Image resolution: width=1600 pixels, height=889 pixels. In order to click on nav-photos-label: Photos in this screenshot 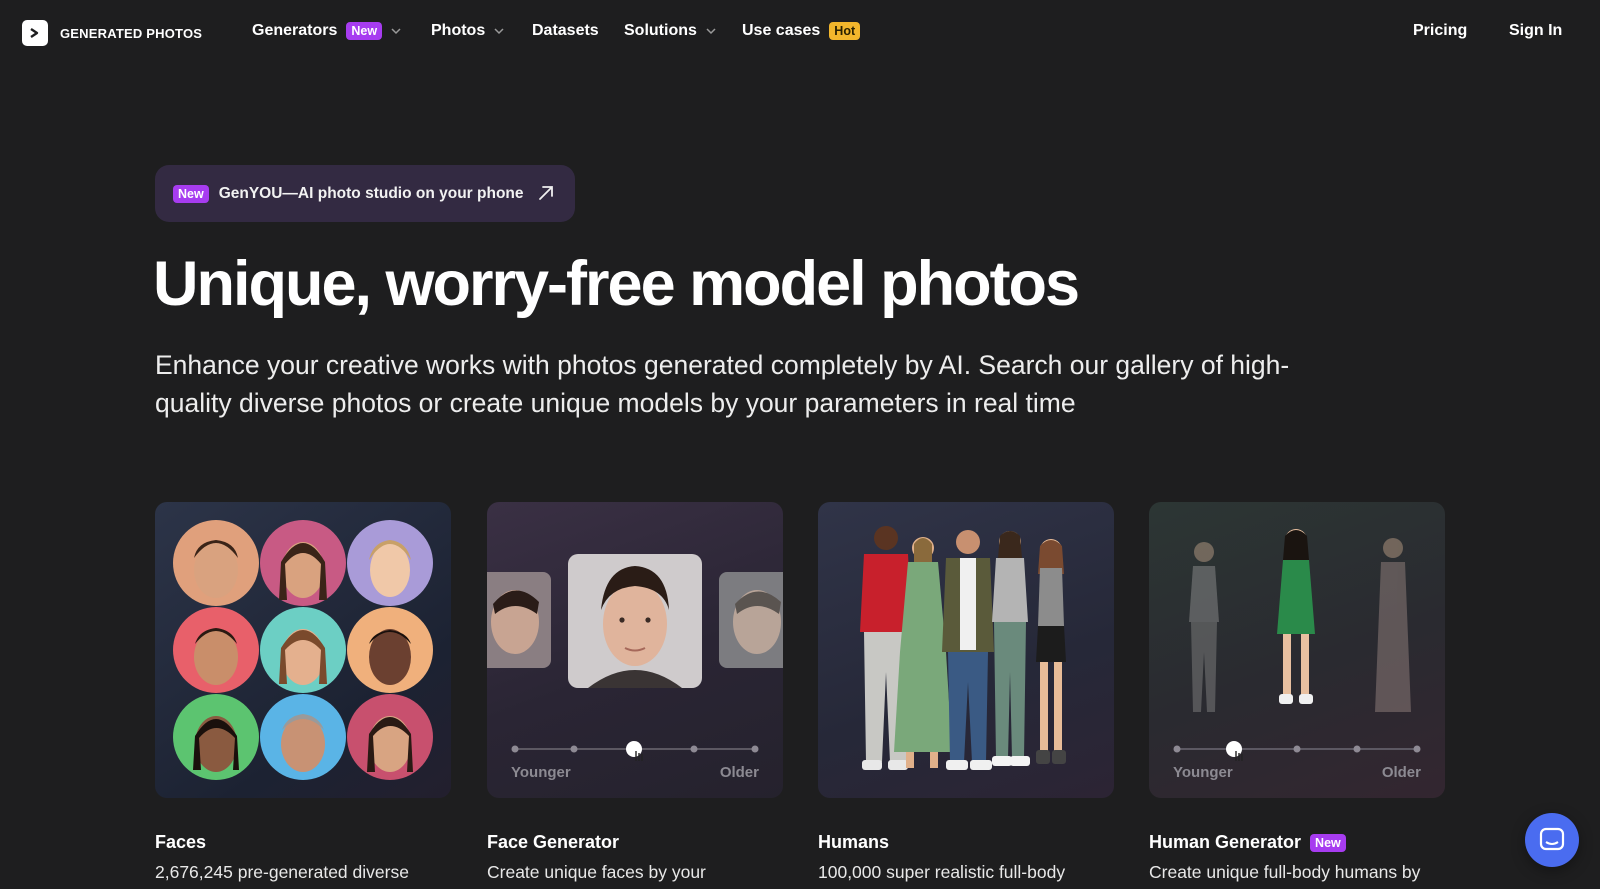, I will do `click(458, 30)`.